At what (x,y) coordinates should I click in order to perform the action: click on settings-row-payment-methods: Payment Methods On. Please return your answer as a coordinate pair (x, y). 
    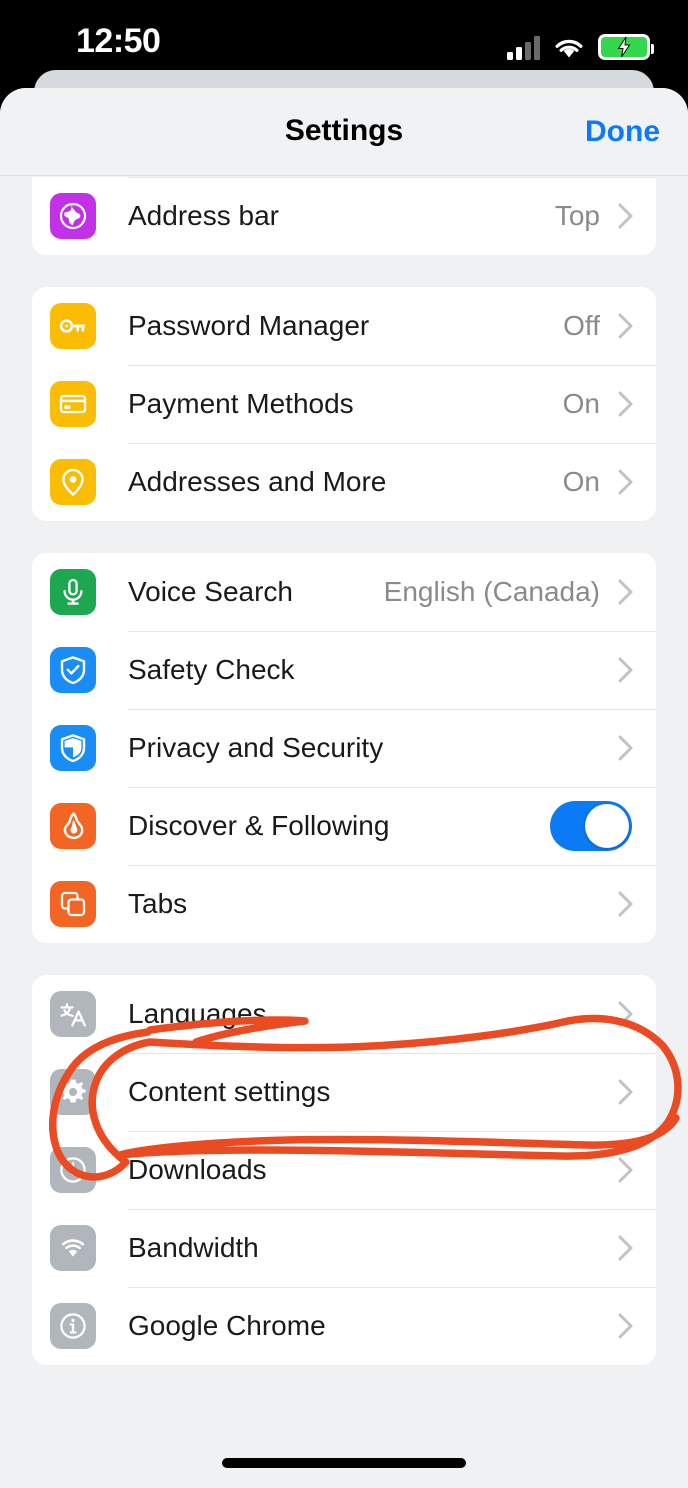
    Looking at the image, I should click on (344, 404).